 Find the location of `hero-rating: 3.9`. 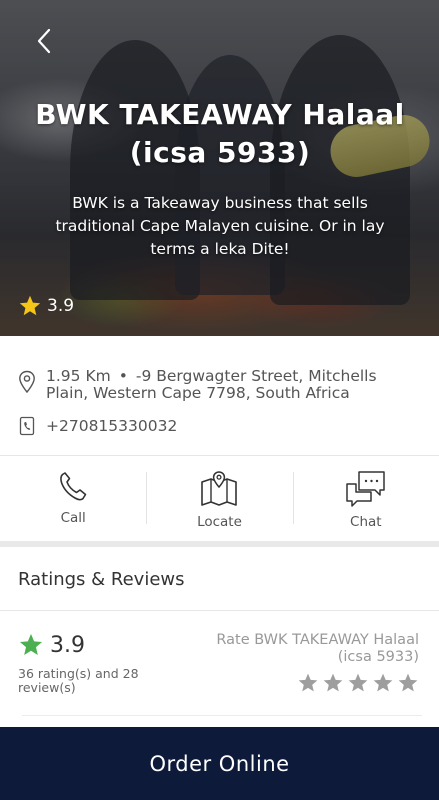

hero-rating: 3.9 is located at coordinates (46, 306).